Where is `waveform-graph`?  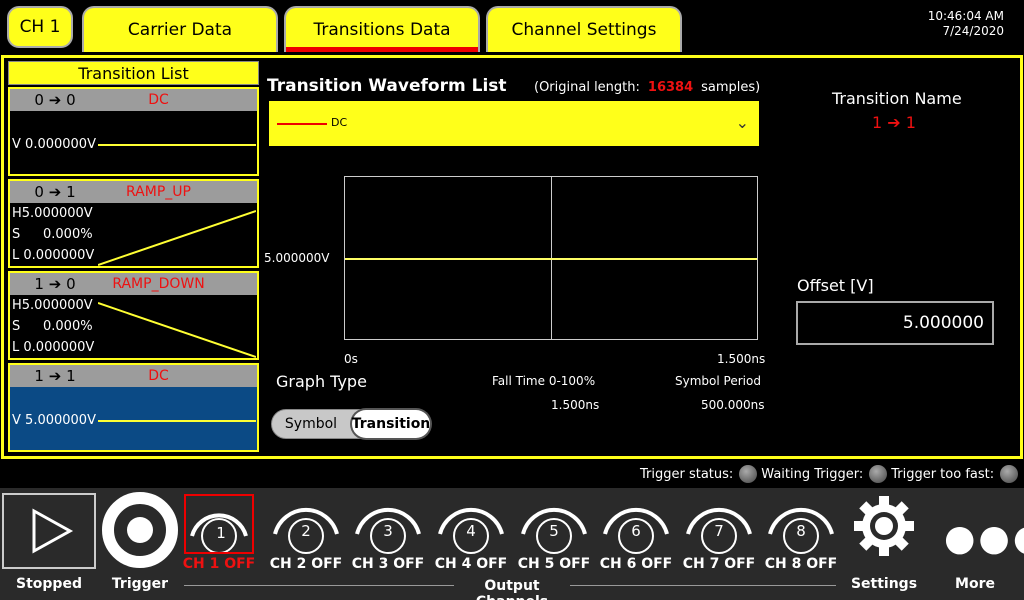 waveform-graph is located at coordinates (551, 258).